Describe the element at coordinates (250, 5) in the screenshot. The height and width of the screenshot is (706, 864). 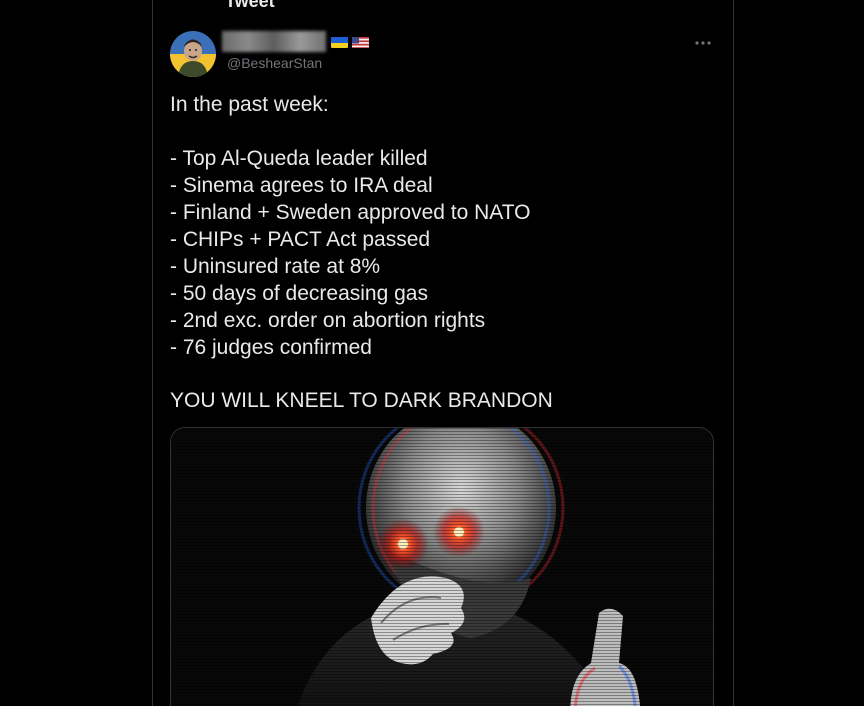
I see `page-title: Tweet` at that location.